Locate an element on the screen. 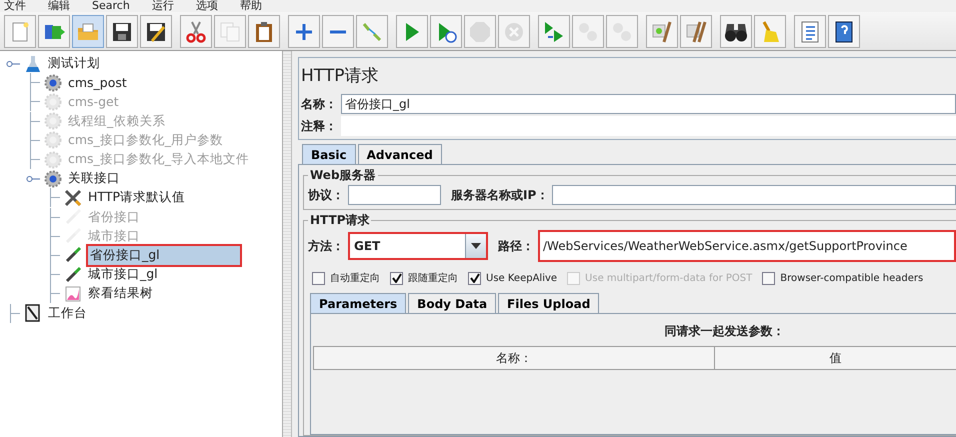  toolbar-save-as-button is located at coordinates (156, 31).